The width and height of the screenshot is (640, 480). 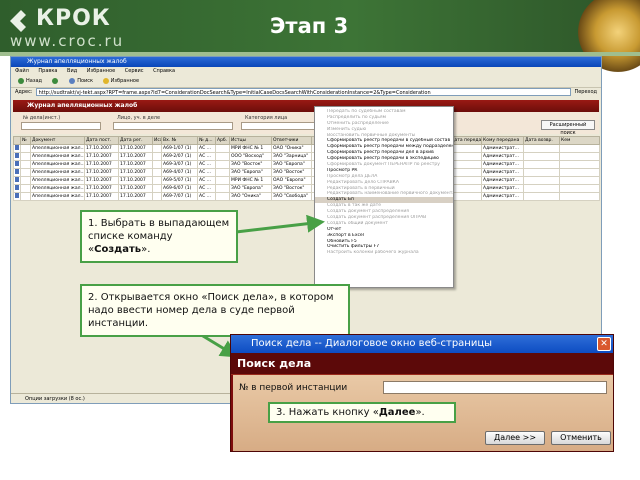 I want to click on back-button: Назад, so click(x=30, y=81).